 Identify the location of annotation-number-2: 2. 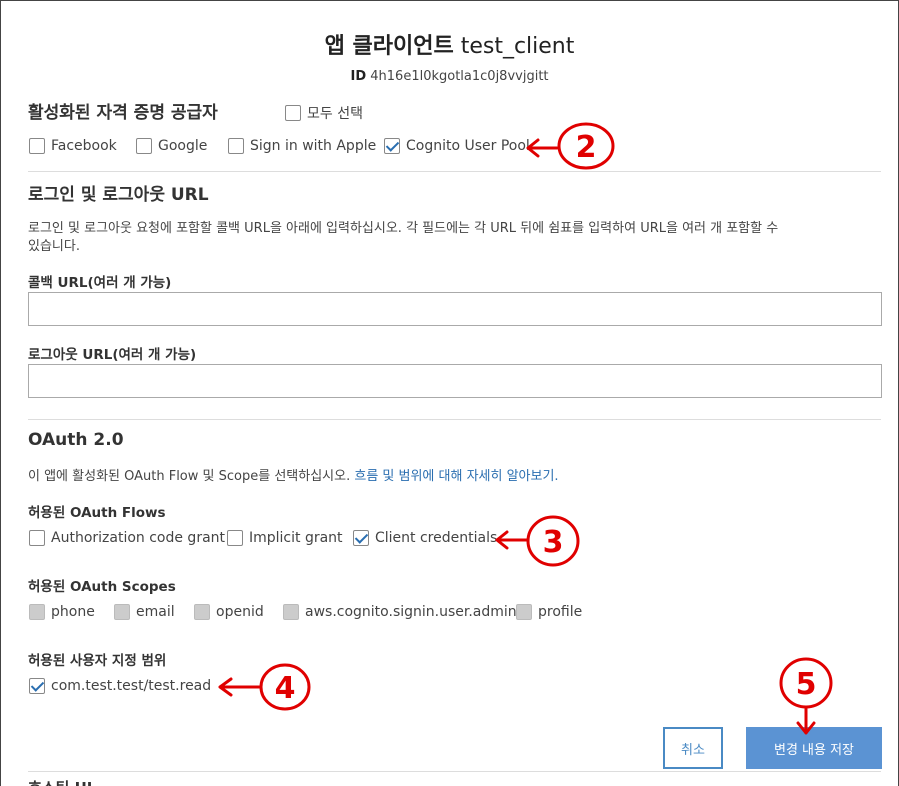
(586, 147).